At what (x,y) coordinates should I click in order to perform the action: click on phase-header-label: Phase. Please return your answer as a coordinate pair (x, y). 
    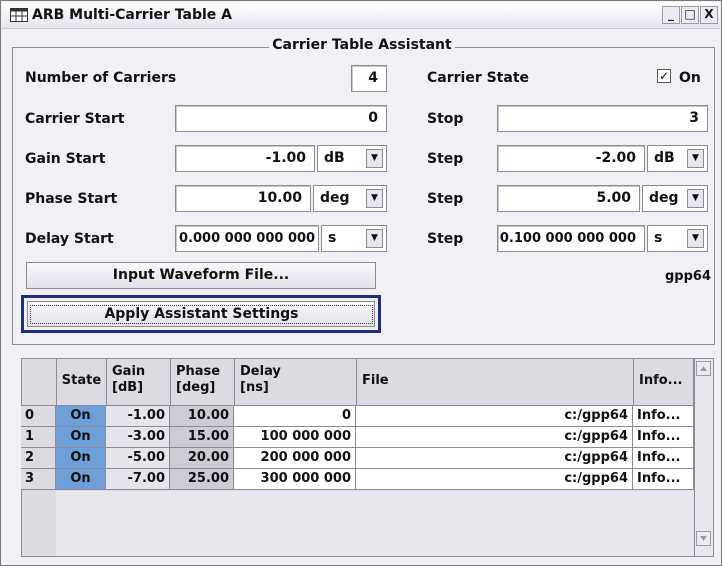
    Looking at the image, I should click on (198, 371).